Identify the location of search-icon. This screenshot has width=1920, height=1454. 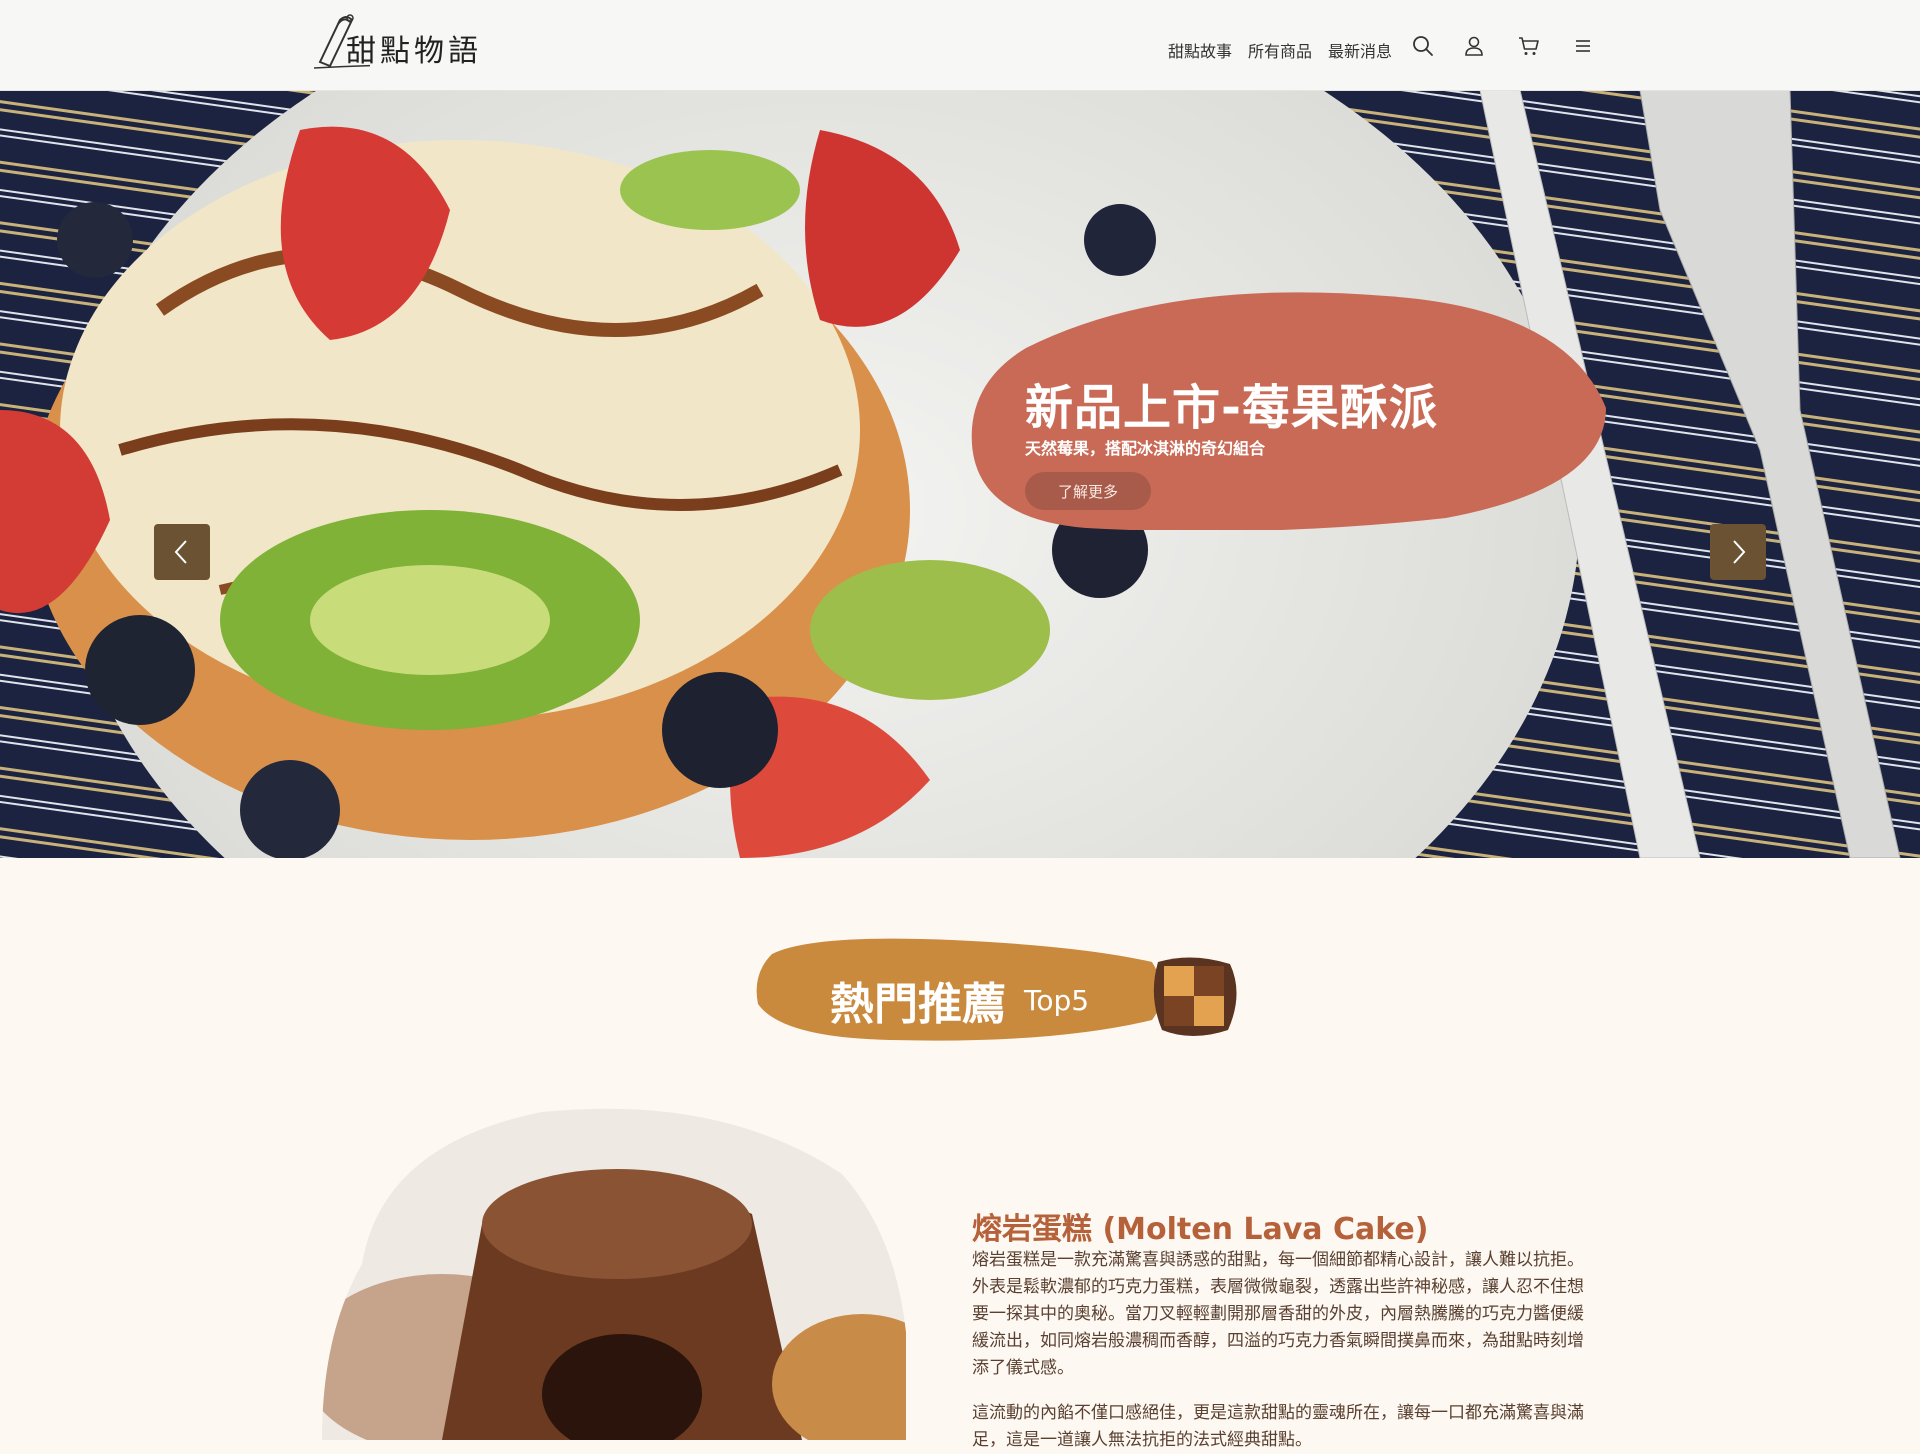
(1423, 46).